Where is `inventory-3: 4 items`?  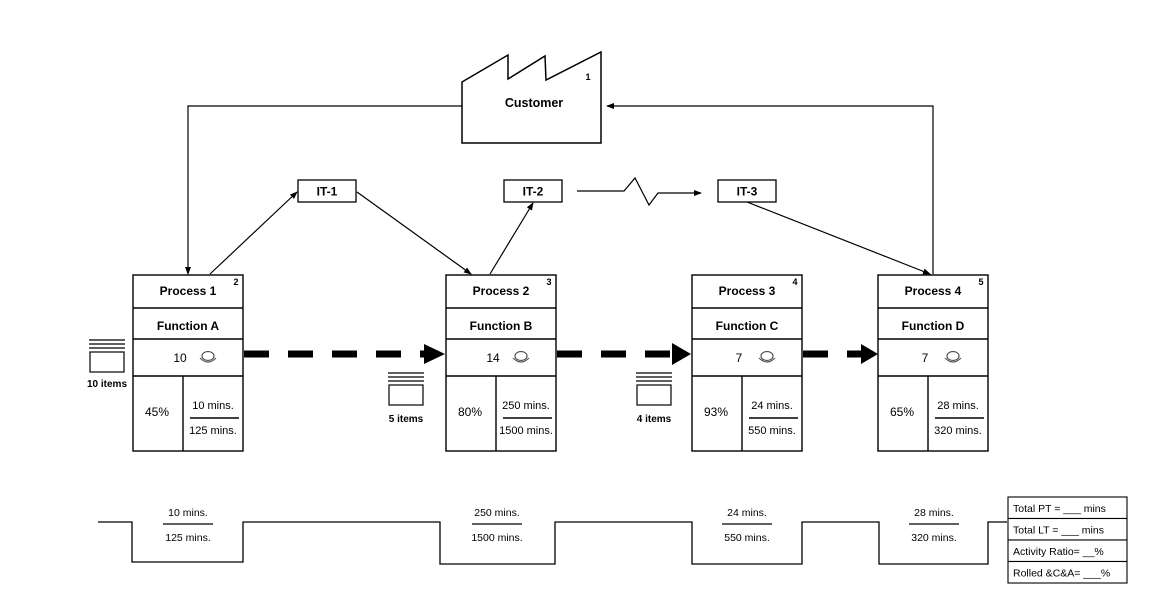
inventory-3: 4 items is located at coordinates (654, 398).